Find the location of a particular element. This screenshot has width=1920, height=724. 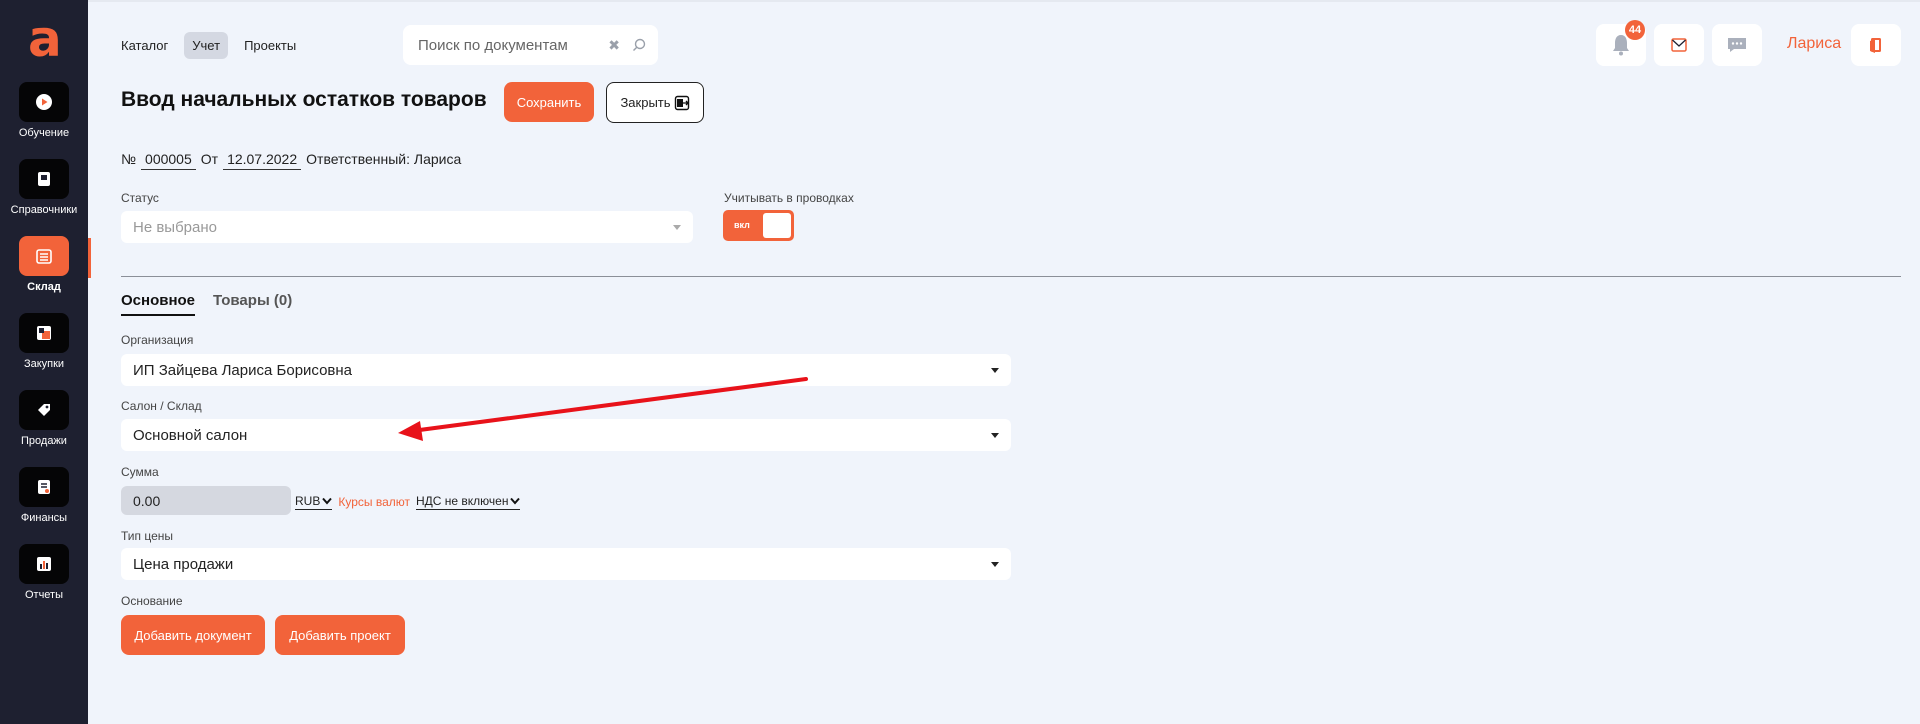

logout-button is located at coordinates (1876, 45).